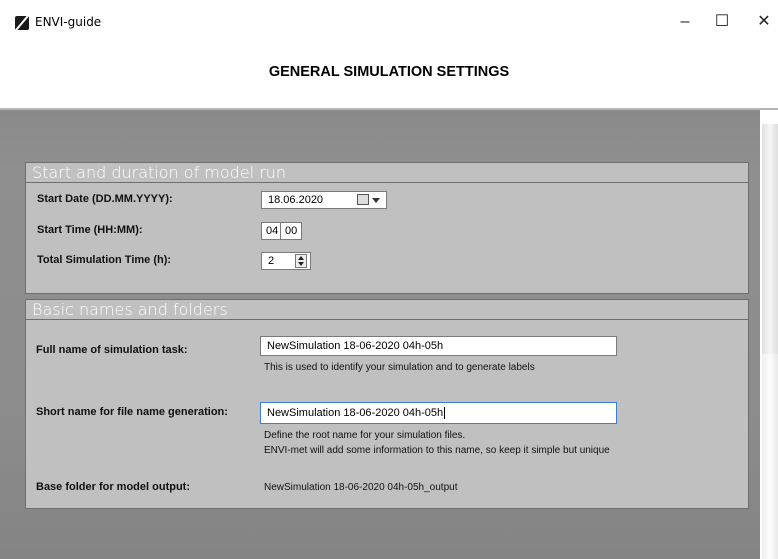 The image size is (778, 559). What do you see at coordinates (90, 230) in the screenshot?
I see `start-time-label: Start Time (HH:MM):` at bounding box center [90, 230].